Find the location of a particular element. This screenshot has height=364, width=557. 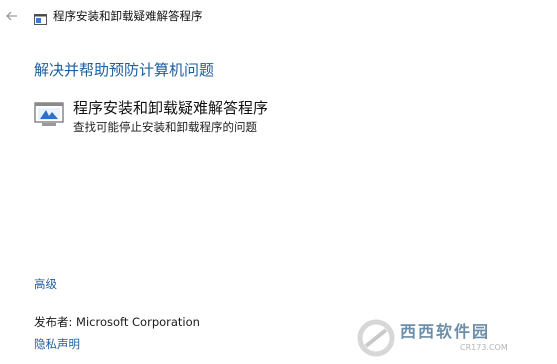

troubleshooter-item: 程序安装和卸载疑难解答程序 查找可能停止安装和卸载程序的问题 is located at coordinates (184, 118).